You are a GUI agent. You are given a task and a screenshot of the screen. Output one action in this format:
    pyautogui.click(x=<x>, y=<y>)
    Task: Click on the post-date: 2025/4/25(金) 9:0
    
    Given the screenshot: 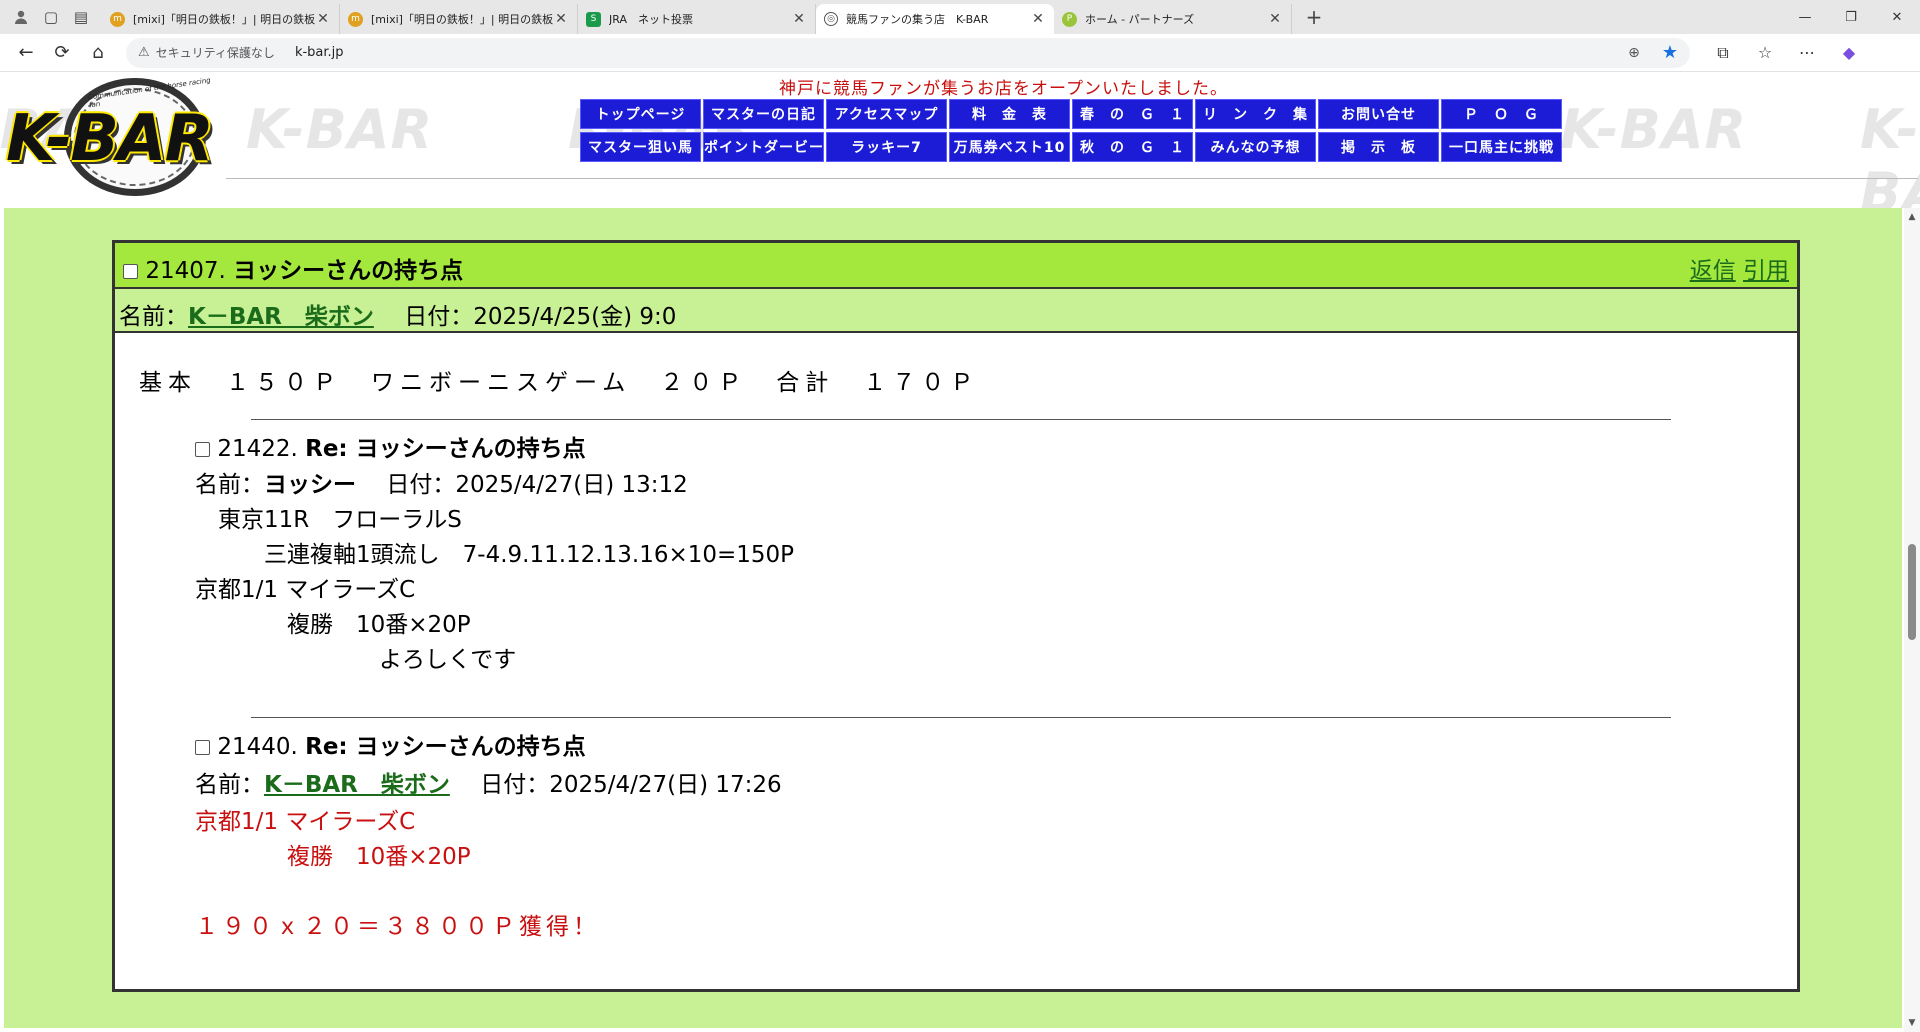 What is the action you would take?
    pyautogui.click(x=575, y=317)
    